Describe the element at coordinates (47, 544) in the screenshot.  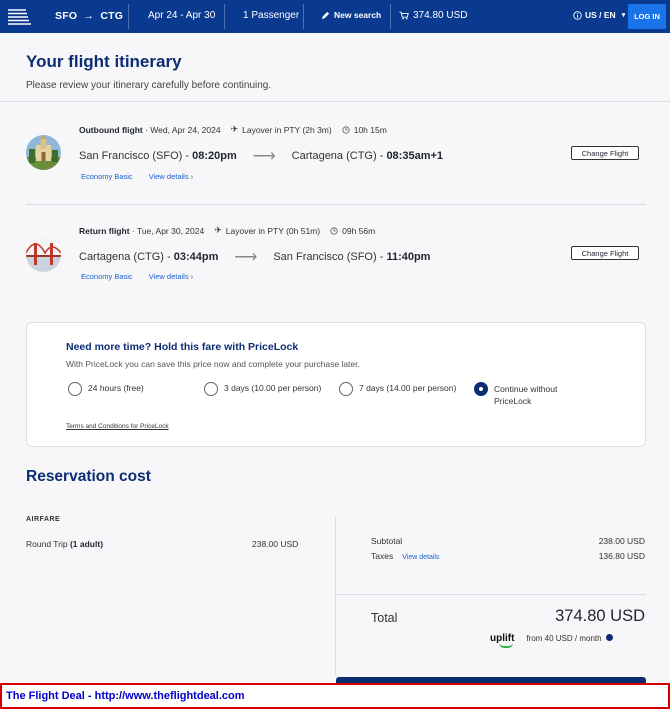
I see `round-trip-text: Round Trip` at that location.